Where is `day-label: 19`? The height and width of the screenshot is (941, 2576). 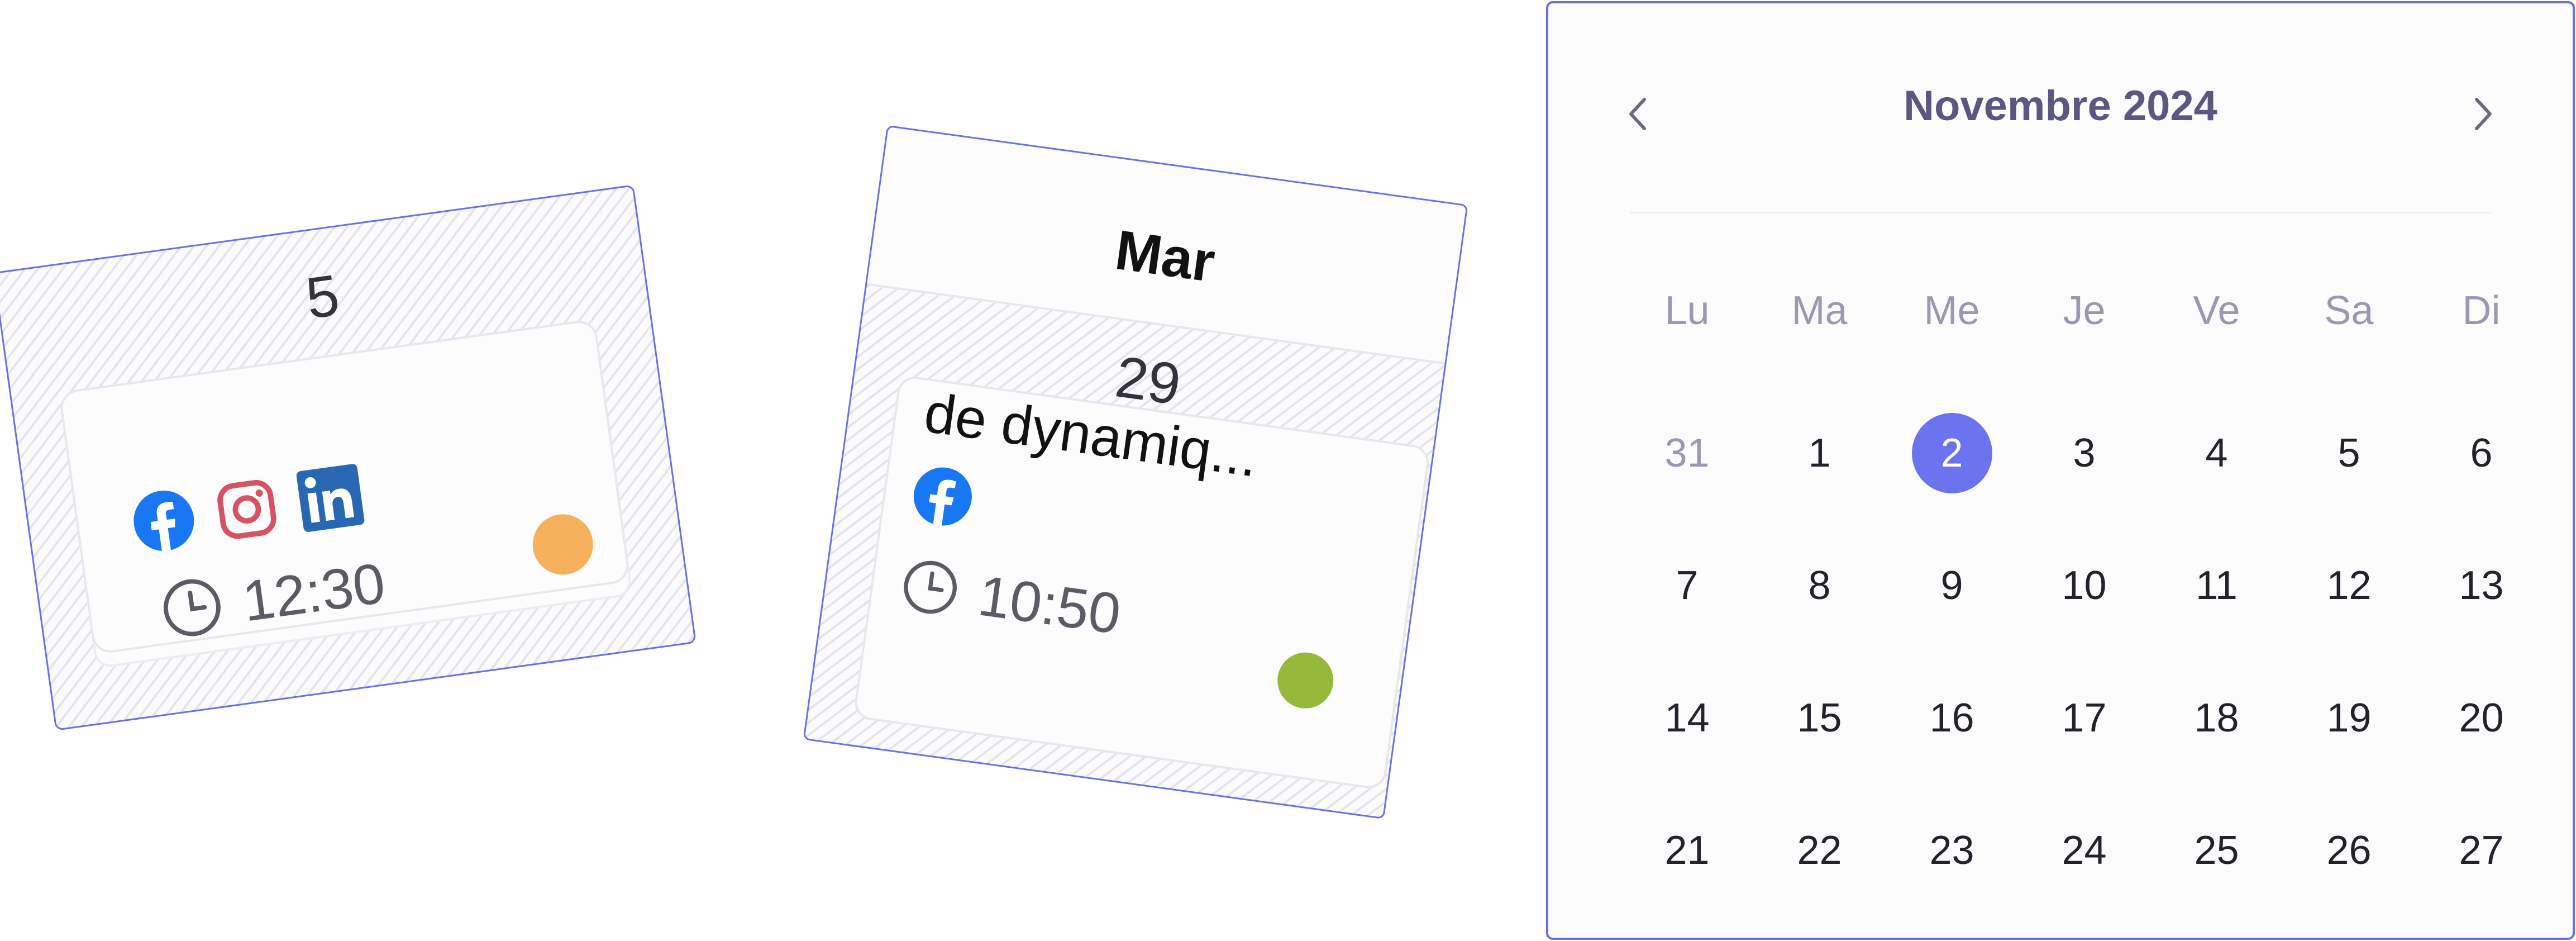 day-label: 19 is located at coordinates (2349, 718).